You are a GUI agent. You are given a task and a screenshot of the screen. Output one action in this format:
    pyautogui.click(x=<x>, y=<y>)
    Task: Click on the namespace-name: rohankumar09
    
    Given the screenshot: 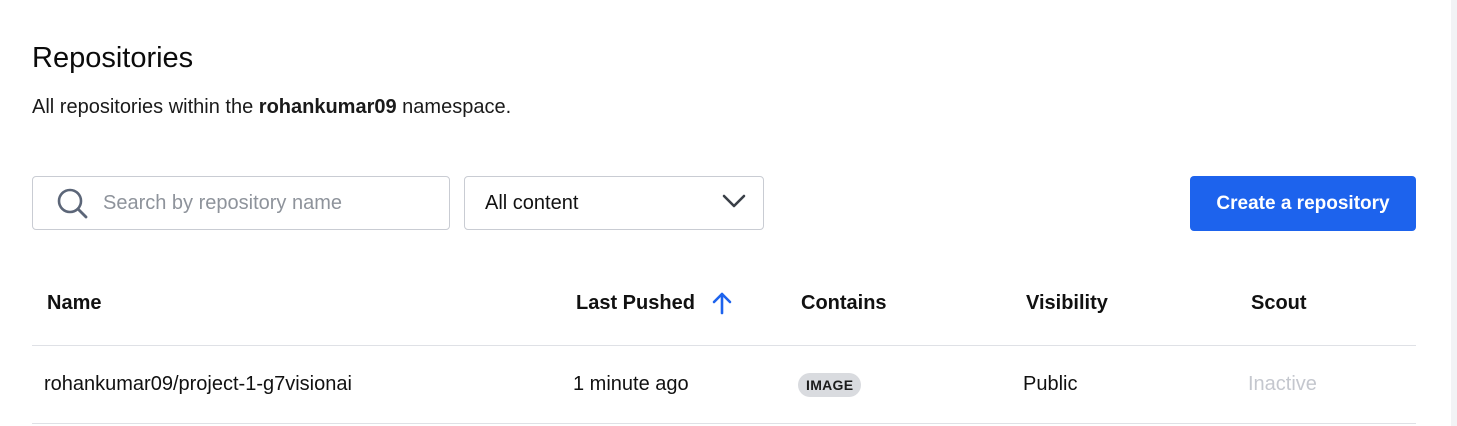 What is the action you would take?
    pyautogui.click(x=327, y=107)
    